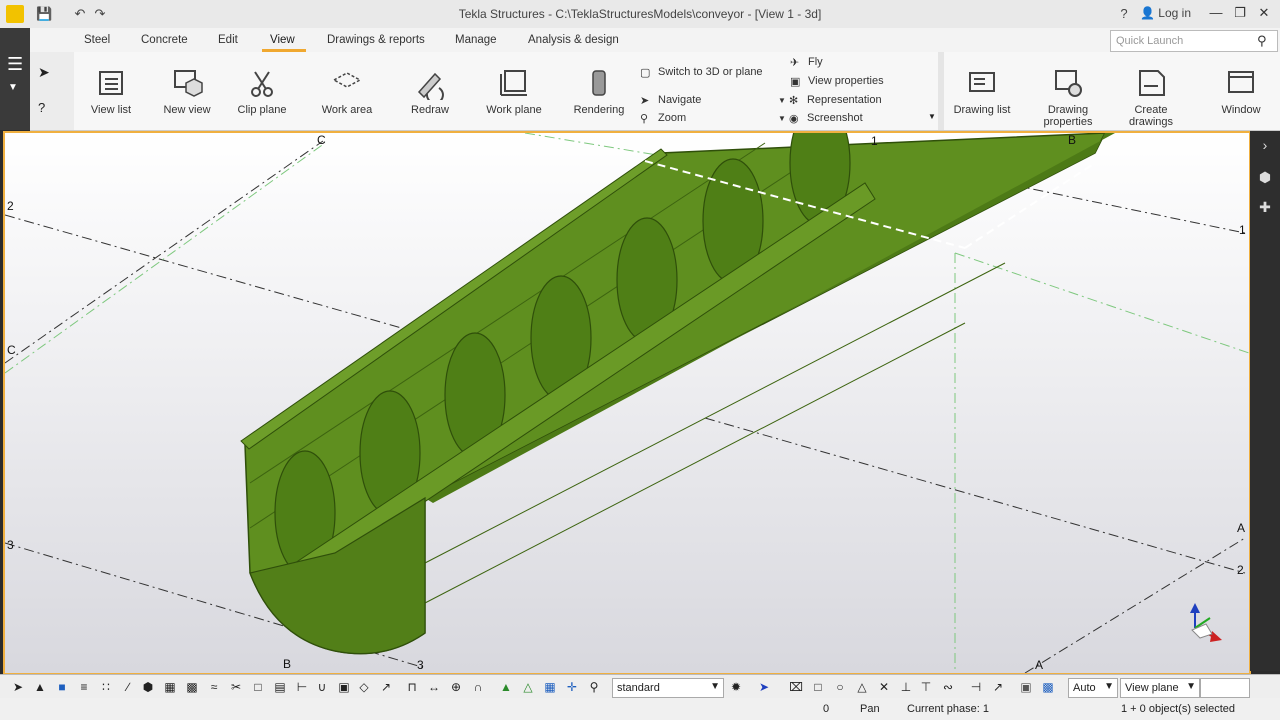 This screenshot has width=1280, height=720. Describe the element at coordinates (1152, 83) in the screenshot. I see `create-drawings-icon` at that location.